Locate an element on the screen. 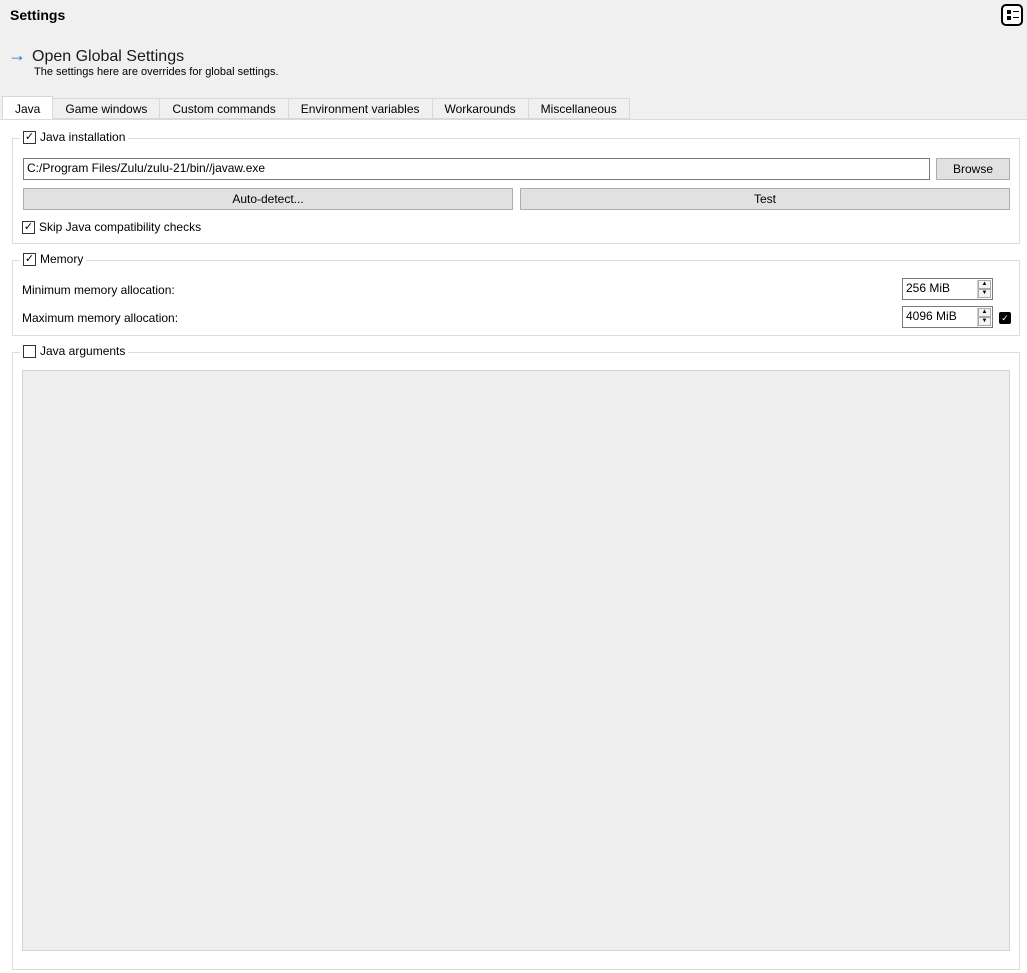  test-button: Test is located at coordinates (765, 199).